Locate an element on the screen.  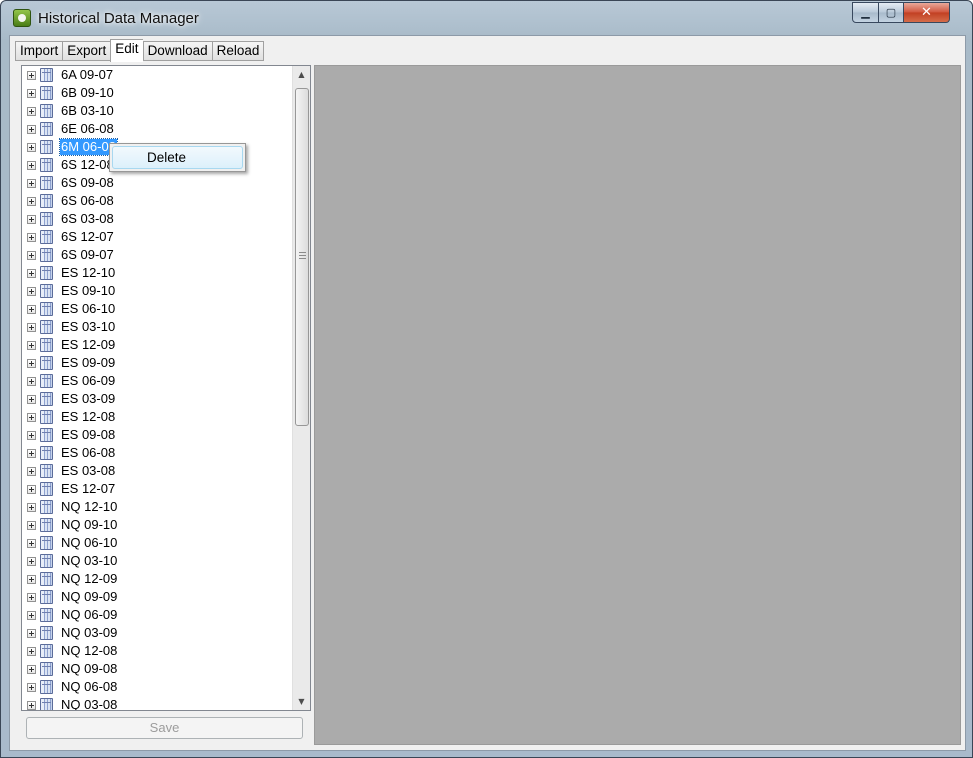
tab-import: Import is located at coordinates (39, 51).